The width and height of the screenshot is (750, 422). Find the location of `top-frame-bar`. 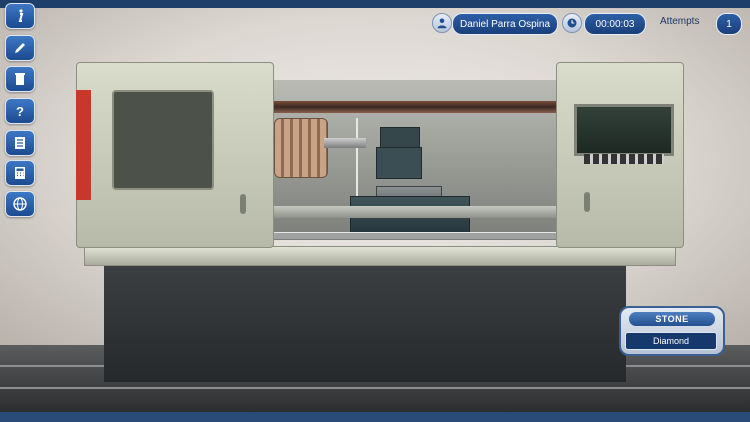

top-frame-bar is located at coordinates (375, 4).